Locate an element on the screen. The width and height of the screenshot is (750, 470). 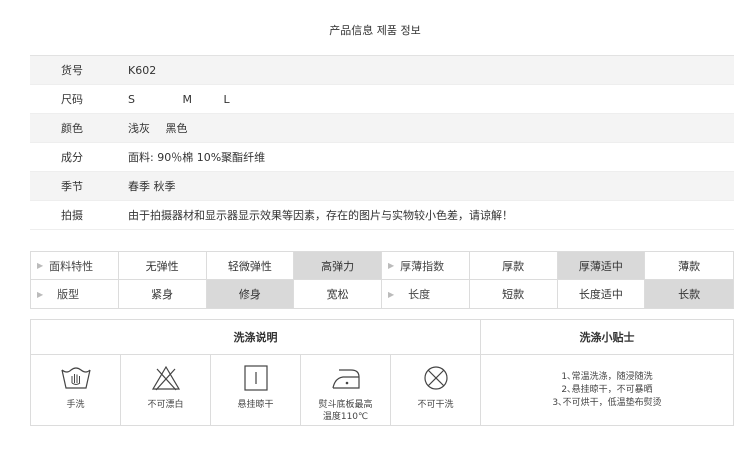
tip-item: 1､常温洗涤，随浸随洗 is located at coordinates (607, 376).